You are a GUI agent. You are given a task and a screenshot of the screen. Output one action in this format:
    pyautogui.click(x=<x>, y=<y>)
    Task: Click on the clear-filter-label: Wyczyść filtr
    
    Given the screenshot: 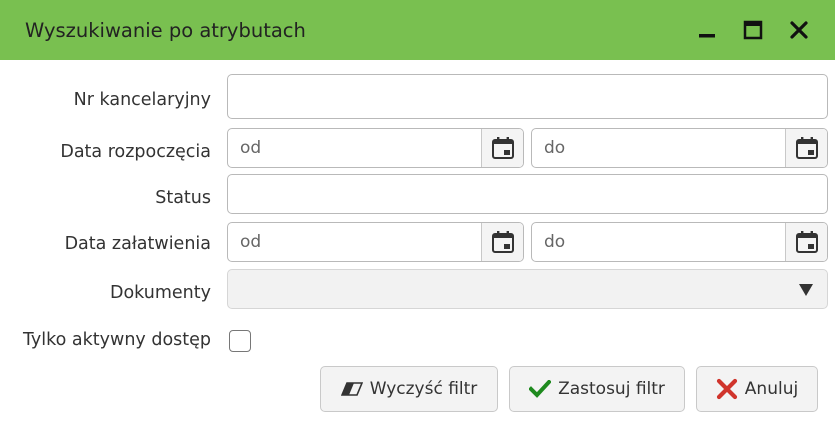 What is the action you would take?
    pyautogui.click(x=423, y=389)
    